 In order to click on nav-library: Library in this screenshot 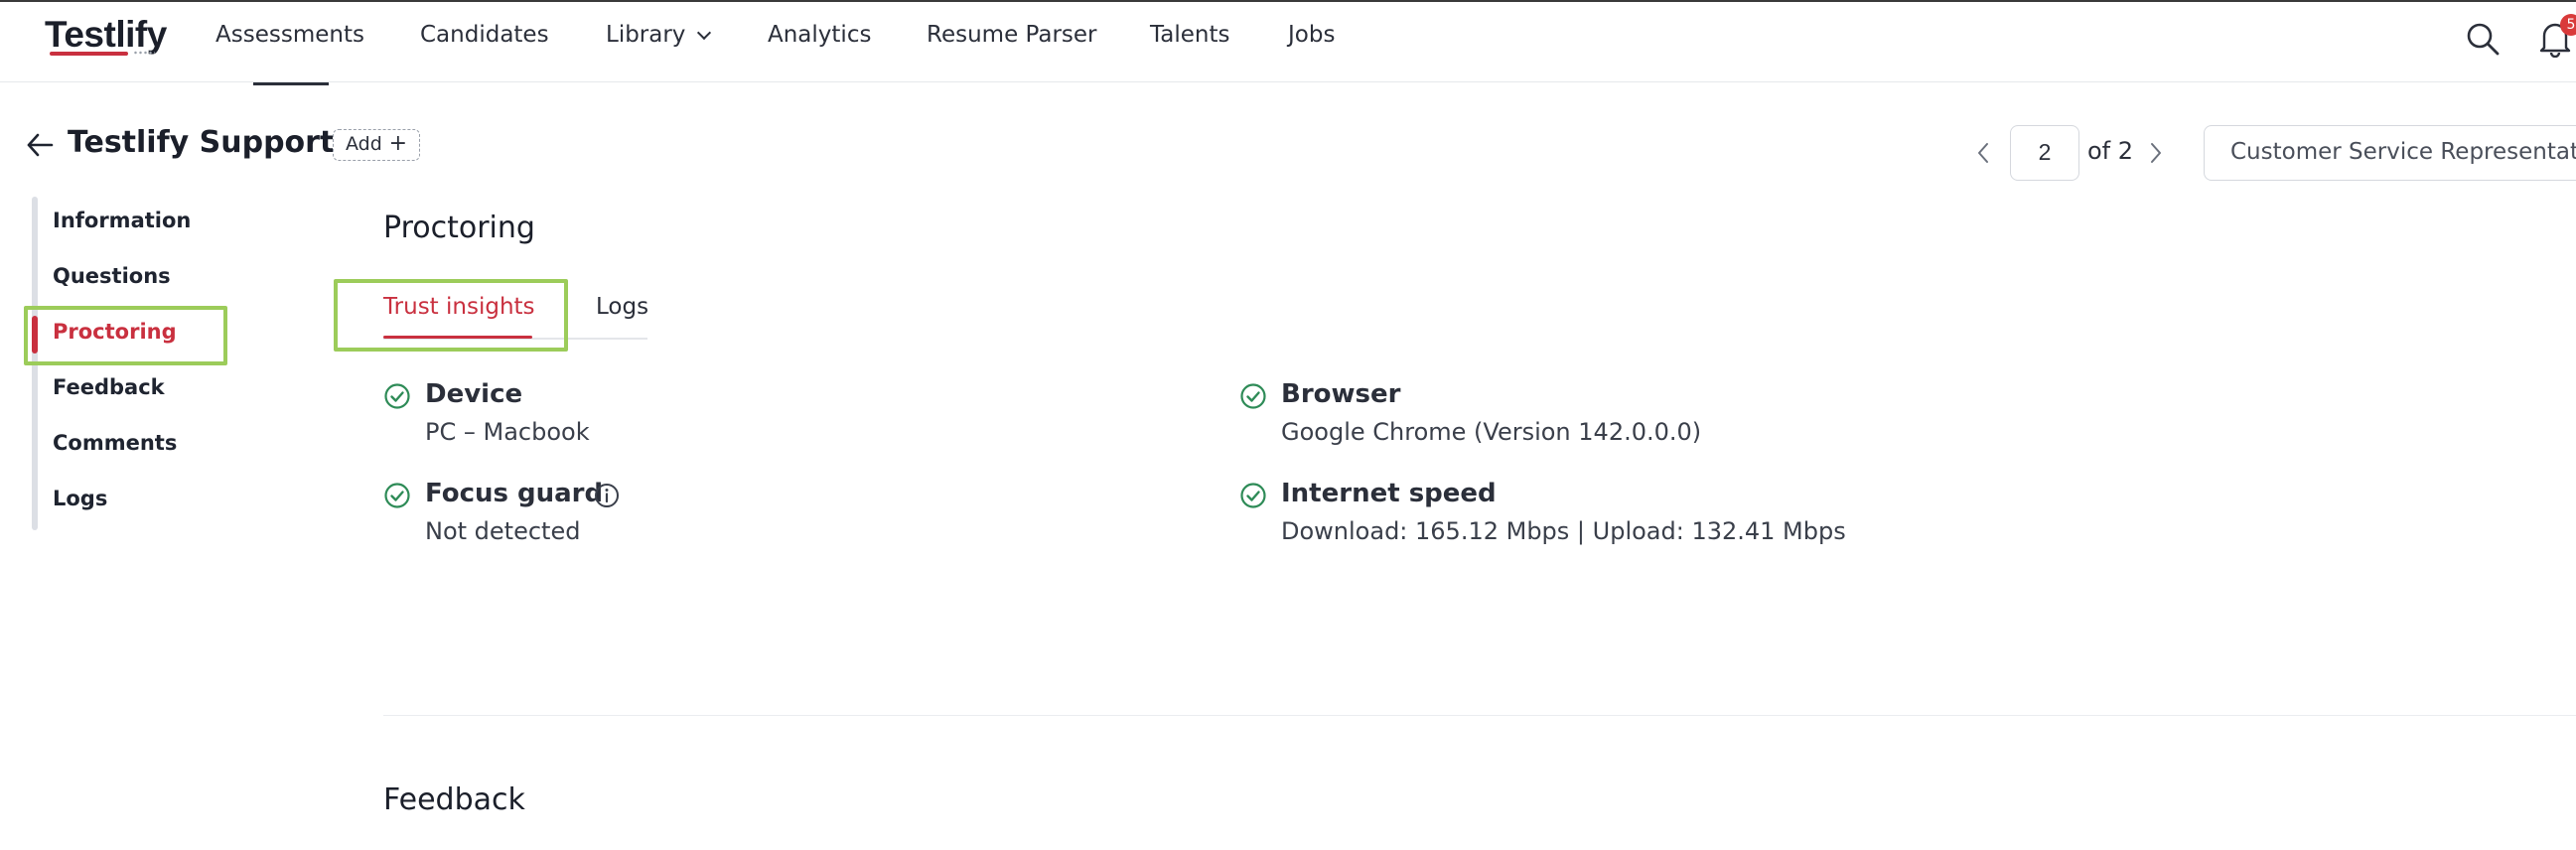, I will do `click(659, 35)`.